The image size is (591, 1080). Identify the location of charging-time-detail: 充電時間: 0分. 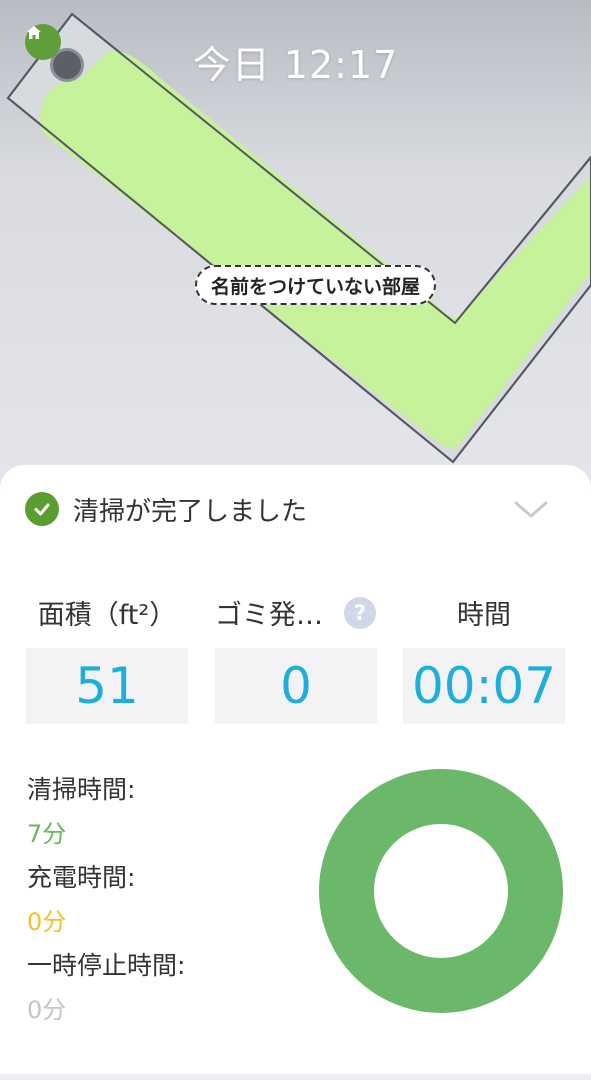
(81, 897).